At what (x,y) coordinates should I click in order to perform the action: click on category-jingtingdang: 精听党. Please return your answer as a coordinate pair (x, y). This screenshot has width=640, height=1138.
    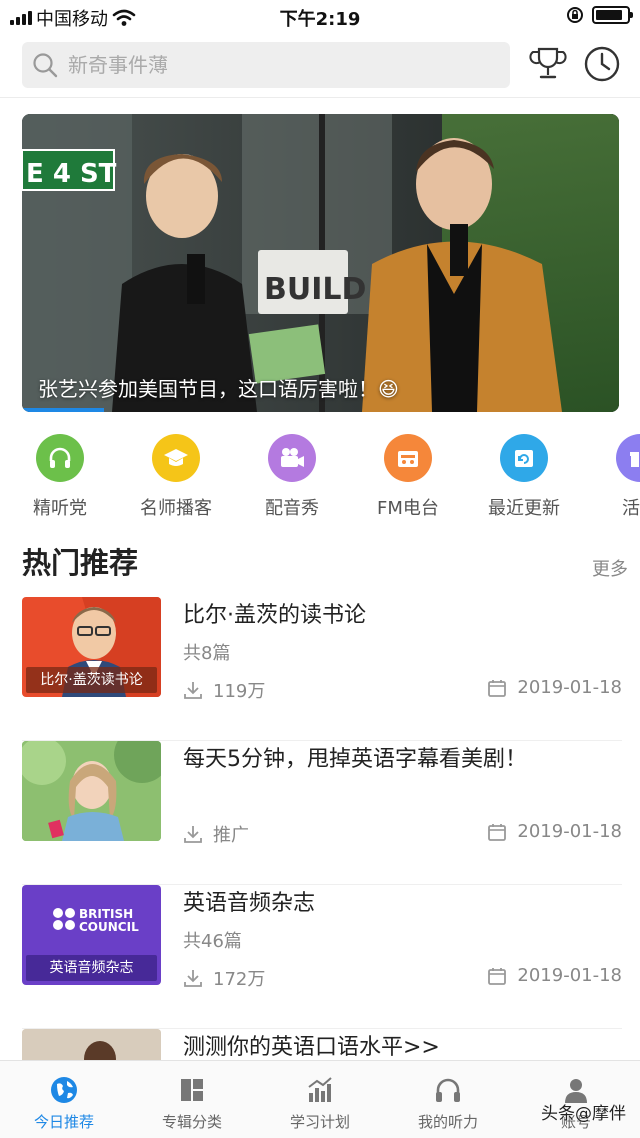
    Looking at the image, I should click on (60, 475).